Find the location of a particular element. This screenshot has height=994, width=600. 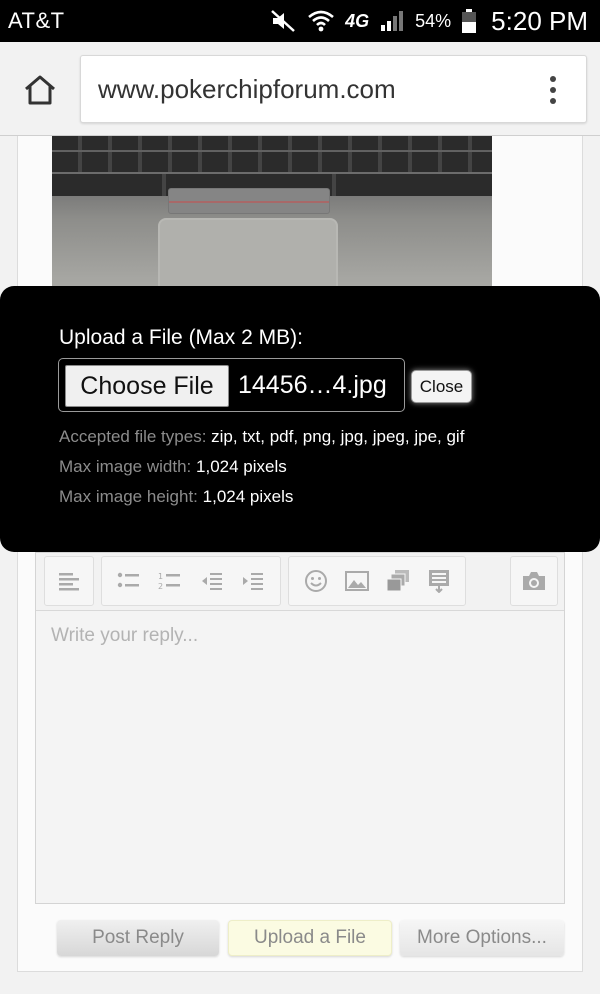

battery-percent: 54% is located at coordinates (433, 20).